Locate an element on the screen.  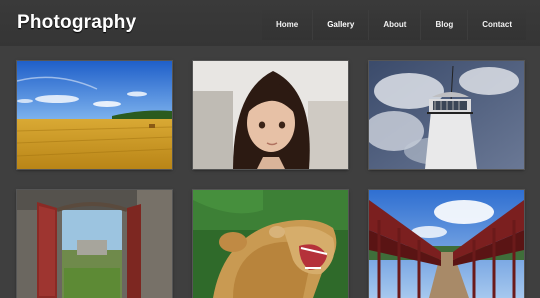
nav-blog: Blog is located at coordinates (444, 25).